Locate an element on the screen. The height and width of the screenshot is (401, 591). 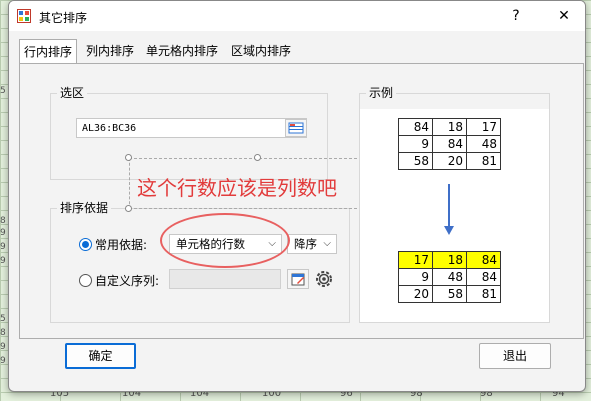
common-basis-radio is located at coordinates (85, 244).